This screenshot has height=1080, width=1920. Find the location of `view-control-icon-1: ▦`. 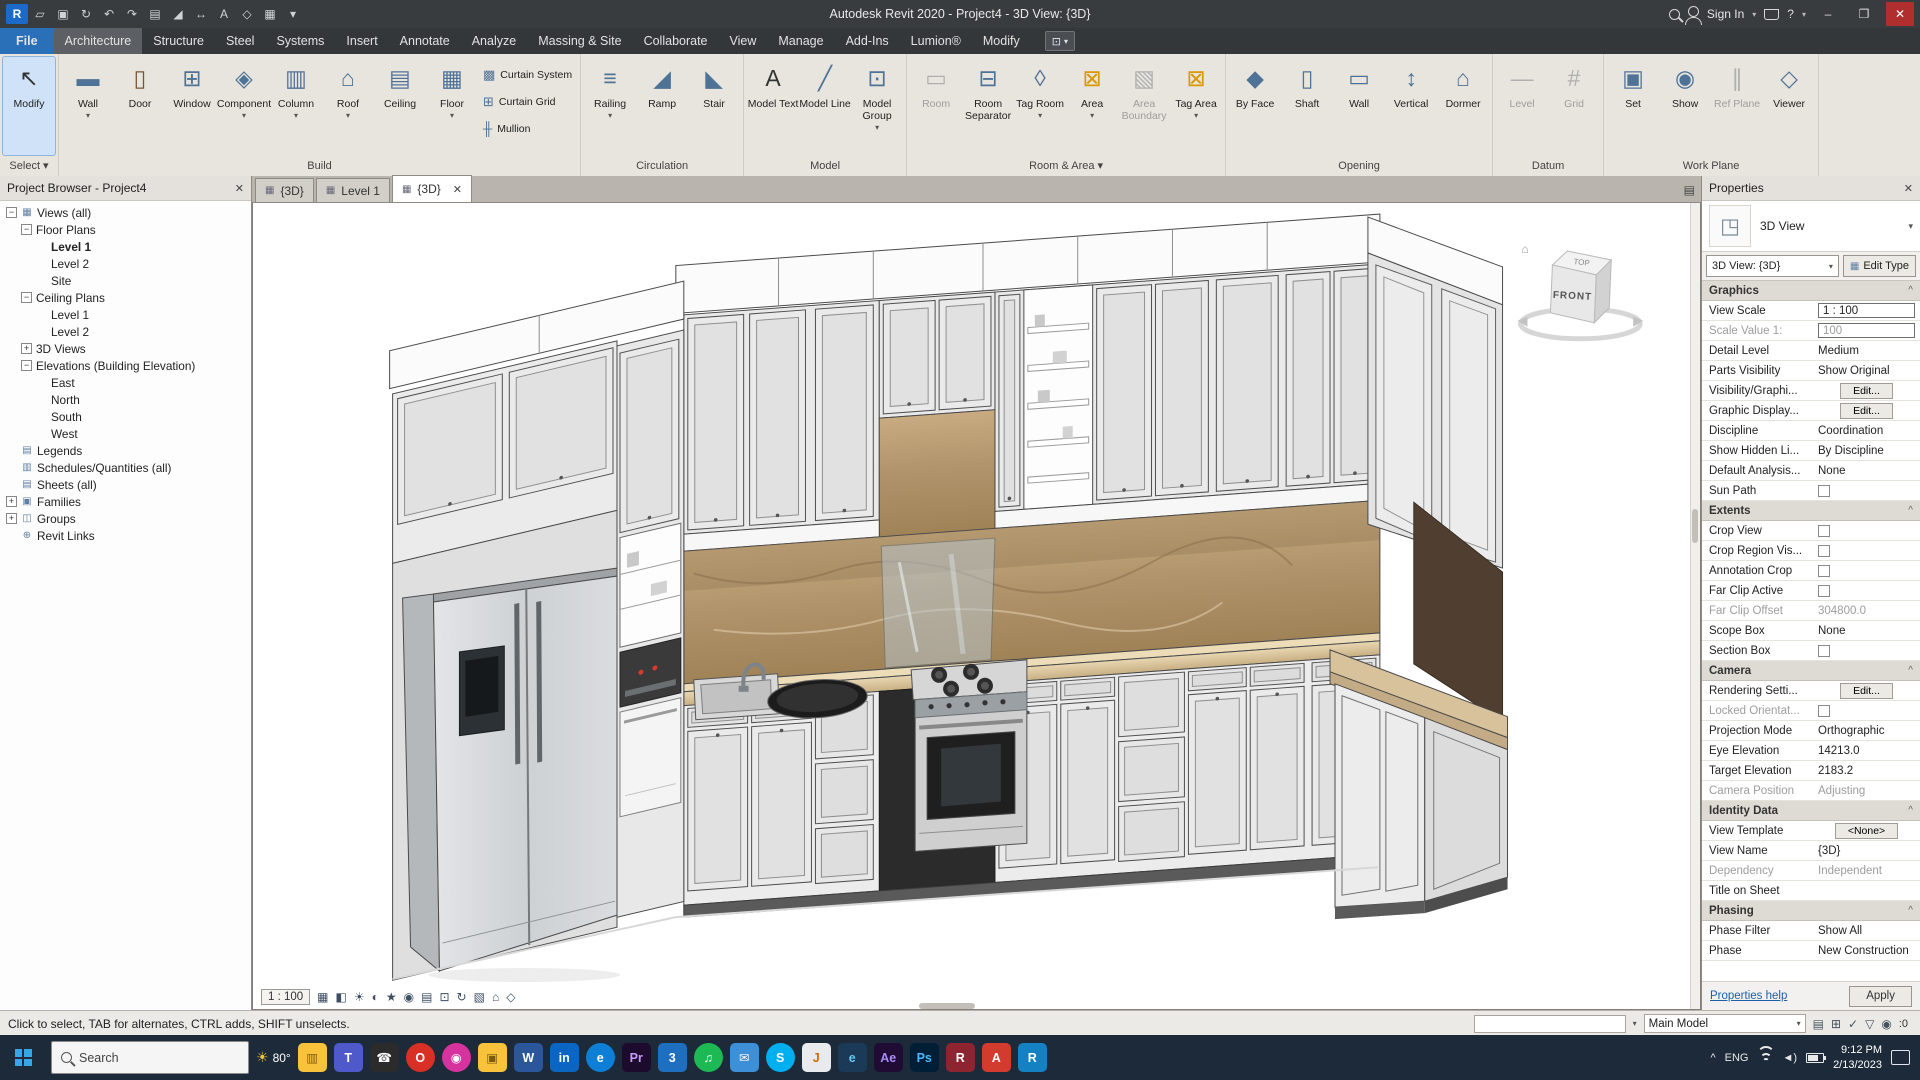

view-control-icon-1: ▦ is located at coordinates (322, 997).